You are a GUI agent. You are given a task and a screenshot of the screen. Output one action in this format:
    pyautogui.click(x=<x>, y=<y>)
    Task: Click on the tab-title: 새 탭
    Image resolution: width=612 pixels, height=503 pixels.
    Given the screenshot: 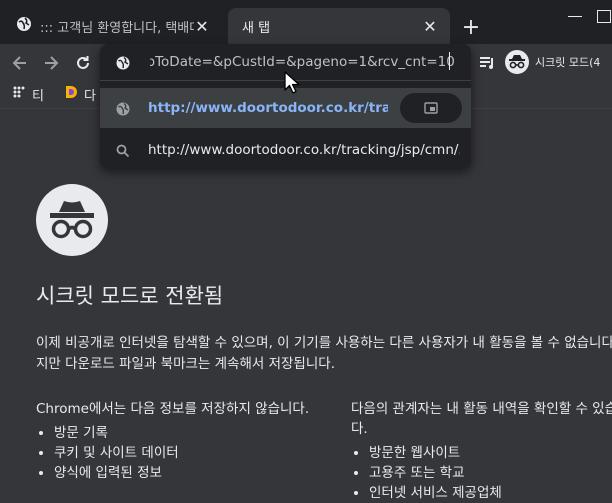 What is the action you would take?
    pyautogui.click(x=256, y=28)
    